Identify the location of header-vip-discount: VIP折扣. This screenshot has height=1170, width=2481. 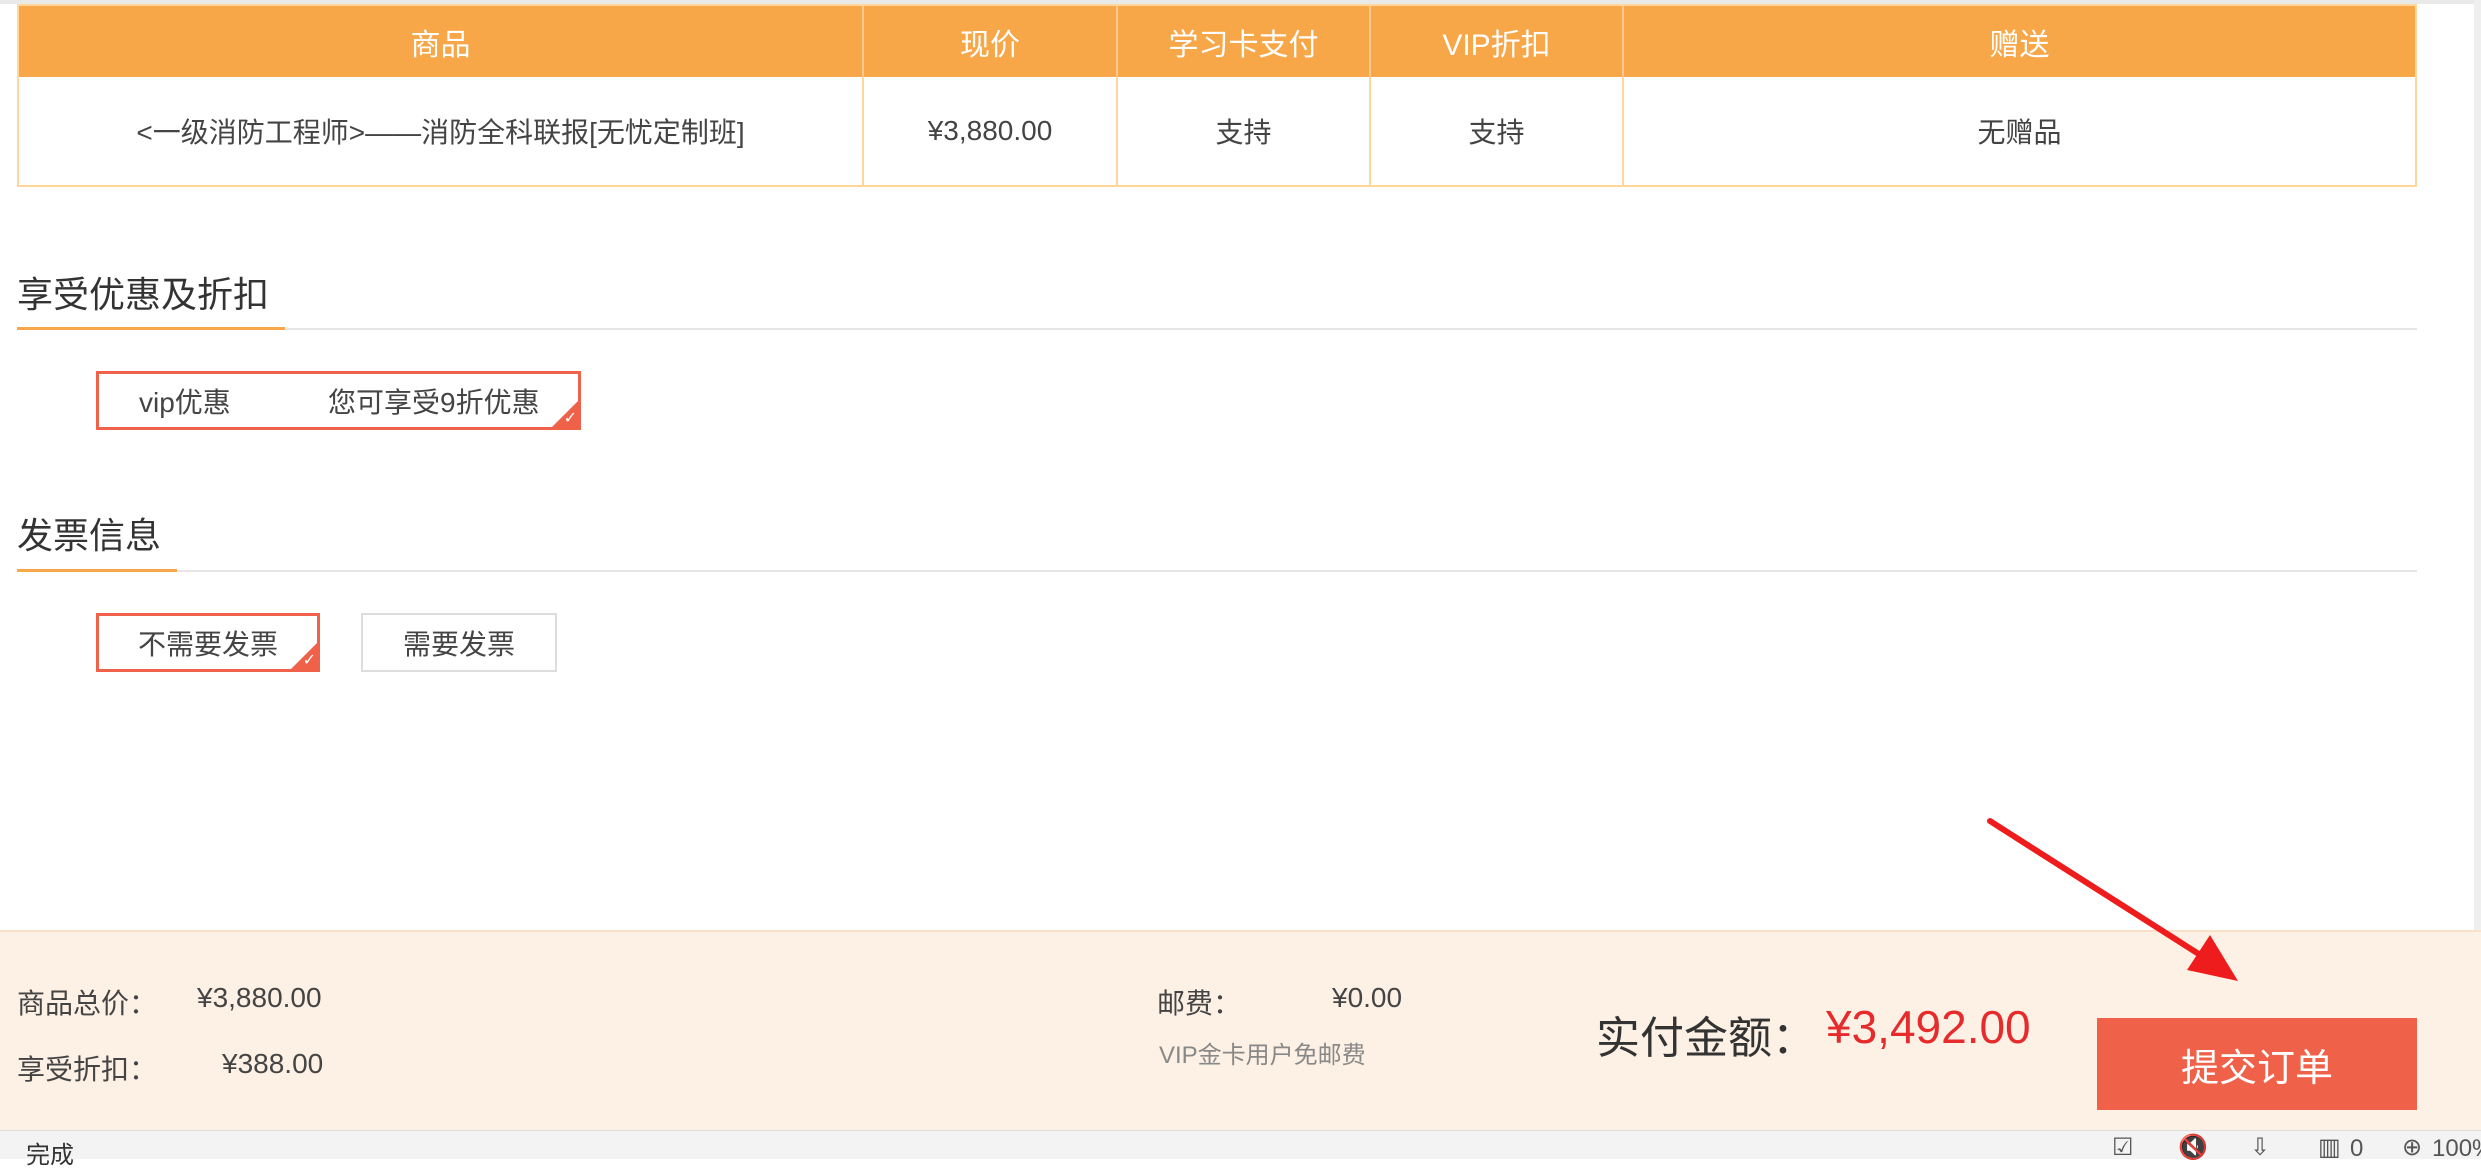
(1496, 45).